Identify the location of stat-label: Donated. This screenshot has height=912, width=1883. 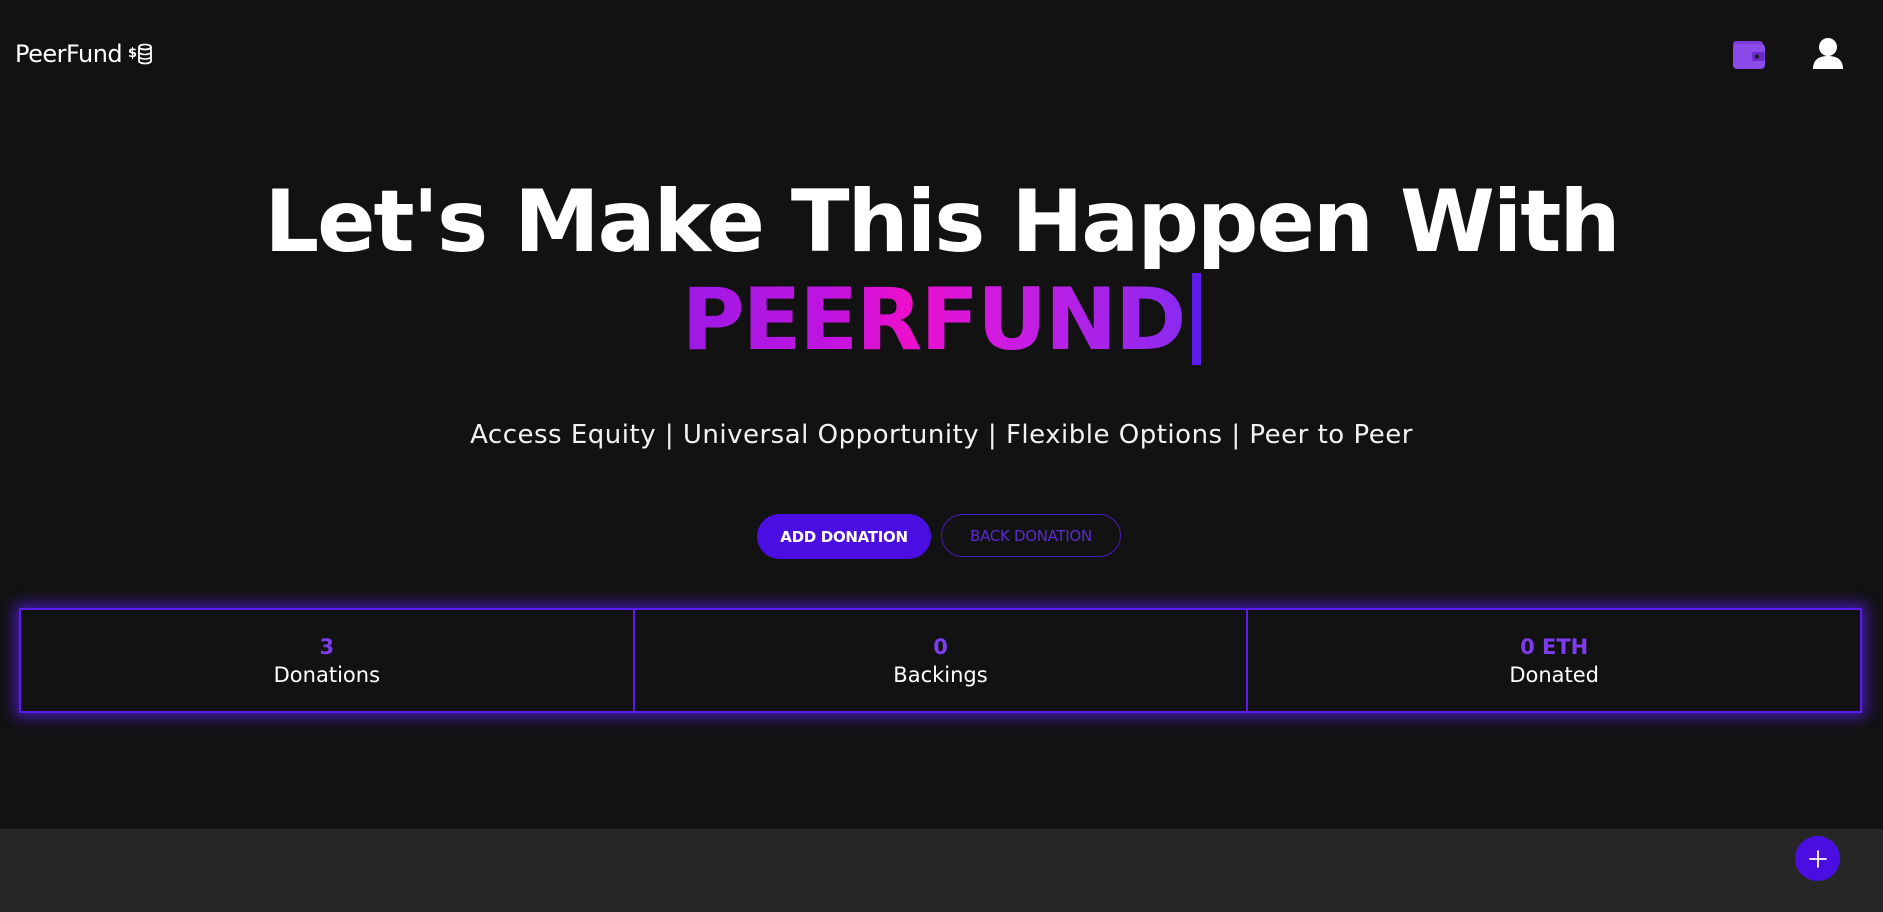
(1554, 674).